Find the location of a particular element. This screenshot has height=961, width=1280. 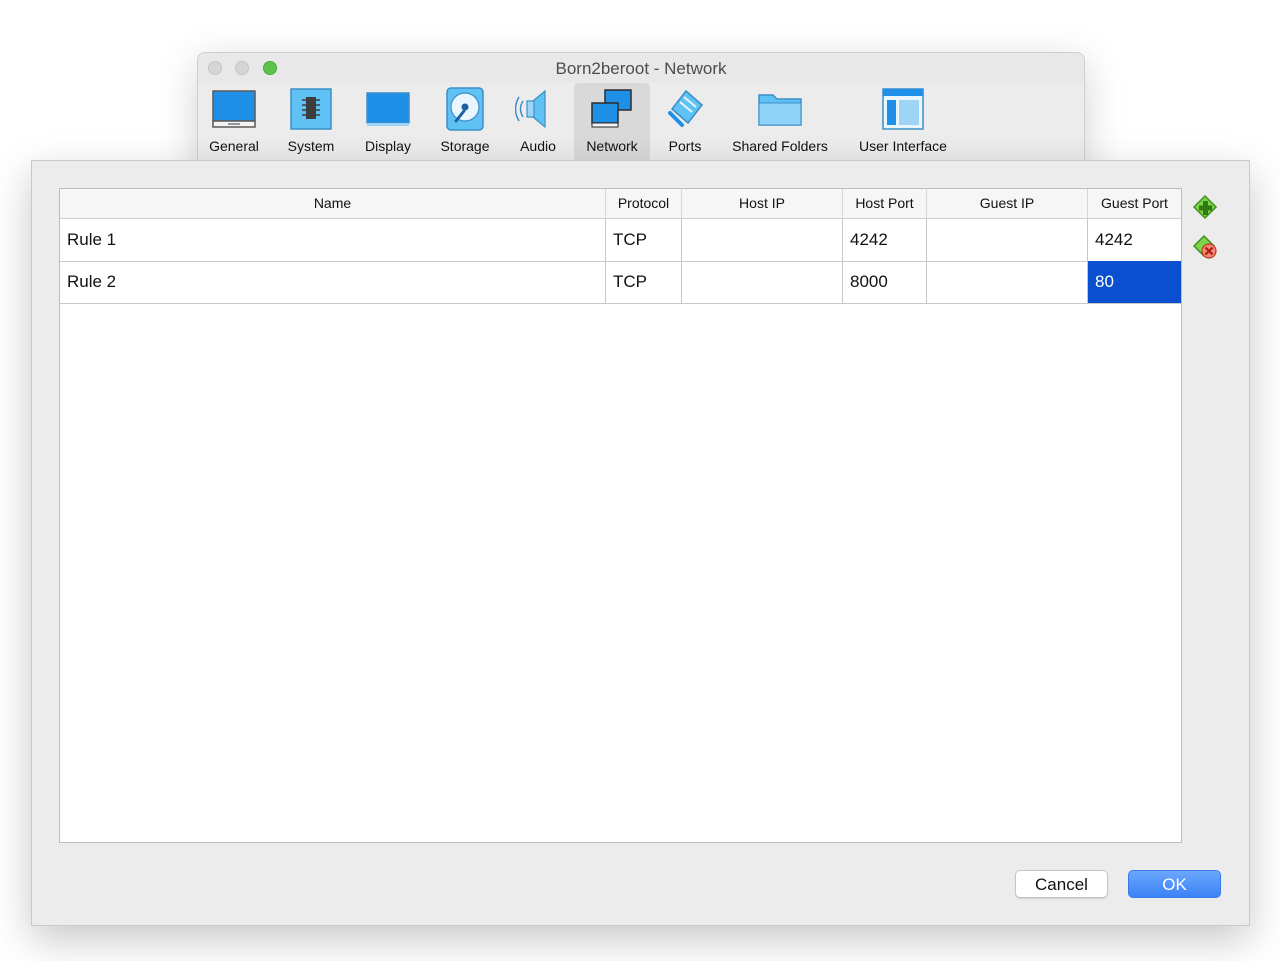

toolbar-label-display: Display is located at coordinates (388, 146).